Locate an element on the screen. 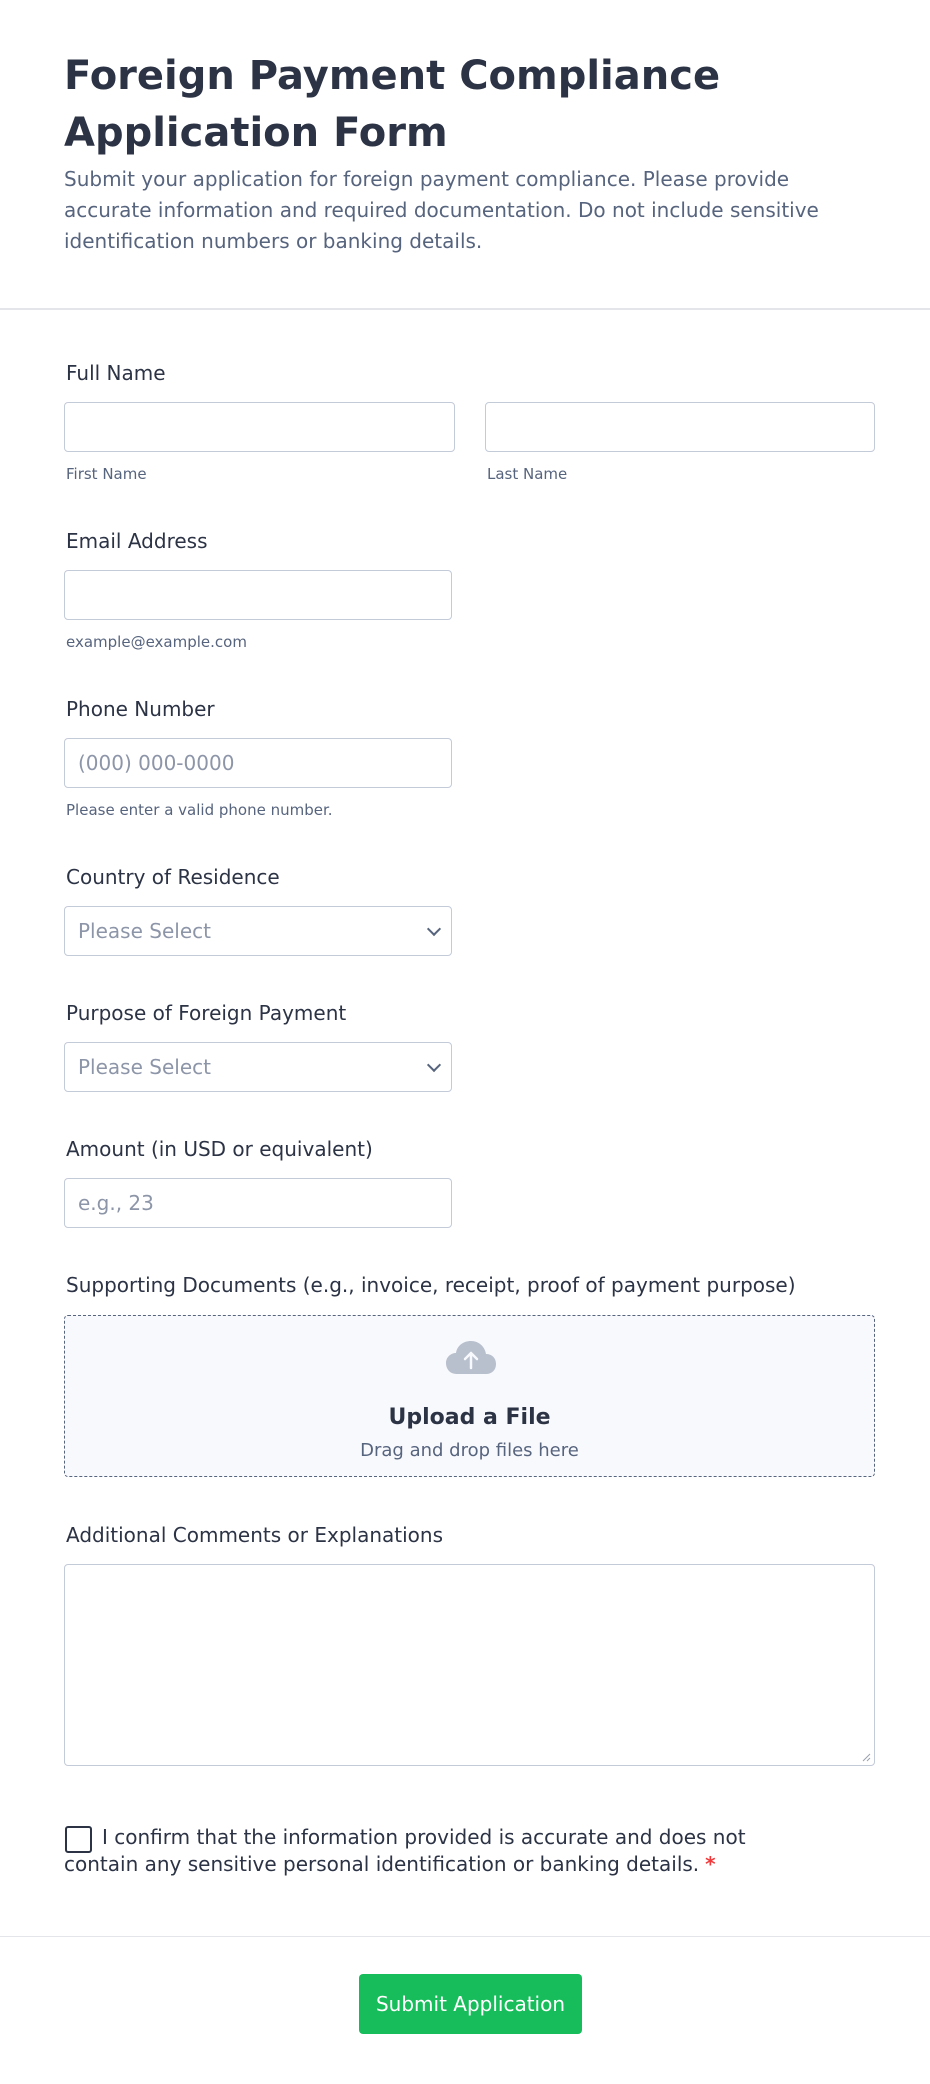 The width and height of the screenshot is (930, 2084). country-select: Please Select is located at coordinates (258, 931).